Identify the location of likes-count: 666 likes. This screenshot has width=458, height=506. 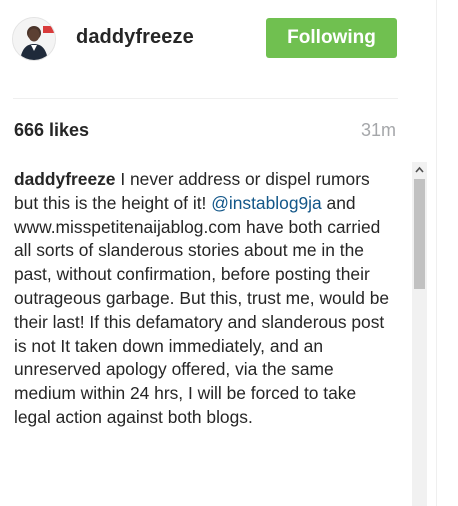
(51, 130).